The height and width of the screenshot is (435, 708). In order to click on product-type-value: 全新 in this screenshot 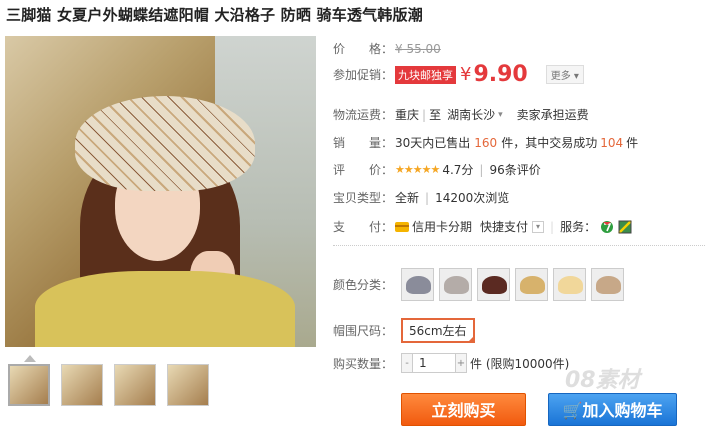, I will do `click(407, 198)`.